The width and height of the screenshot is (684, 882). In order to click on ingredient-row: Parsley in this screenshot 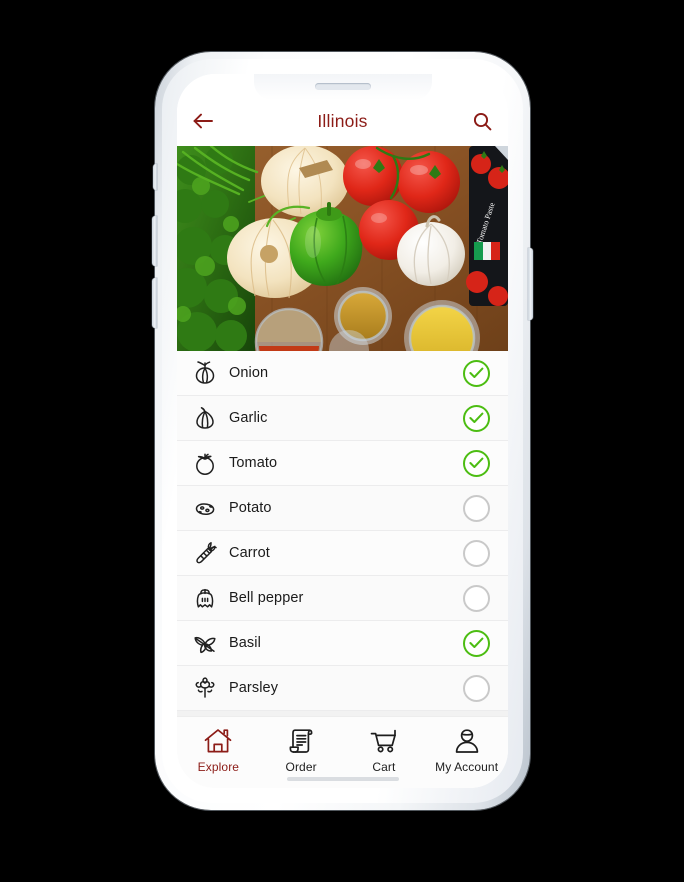, I will do `click(342, 688)`.